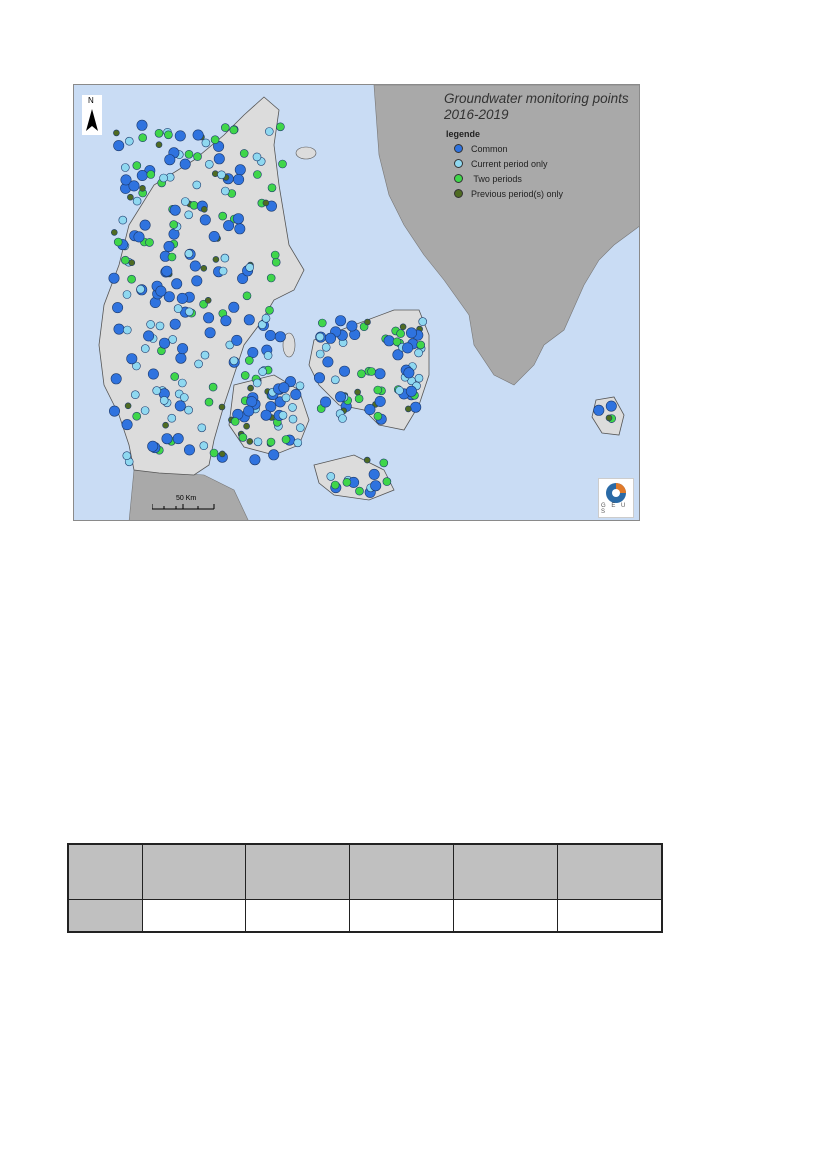 The image size is (827, 1169). Describe the element at coordinates (476, 114) in the screenshot. I see `map-title-line2: 2016-2019` at that location.